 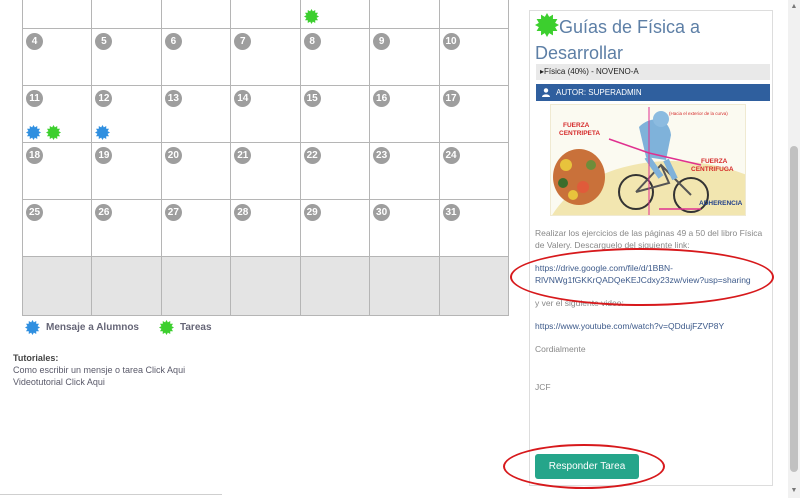 I want to click on day-number: 11, so click(x=34, y=98).